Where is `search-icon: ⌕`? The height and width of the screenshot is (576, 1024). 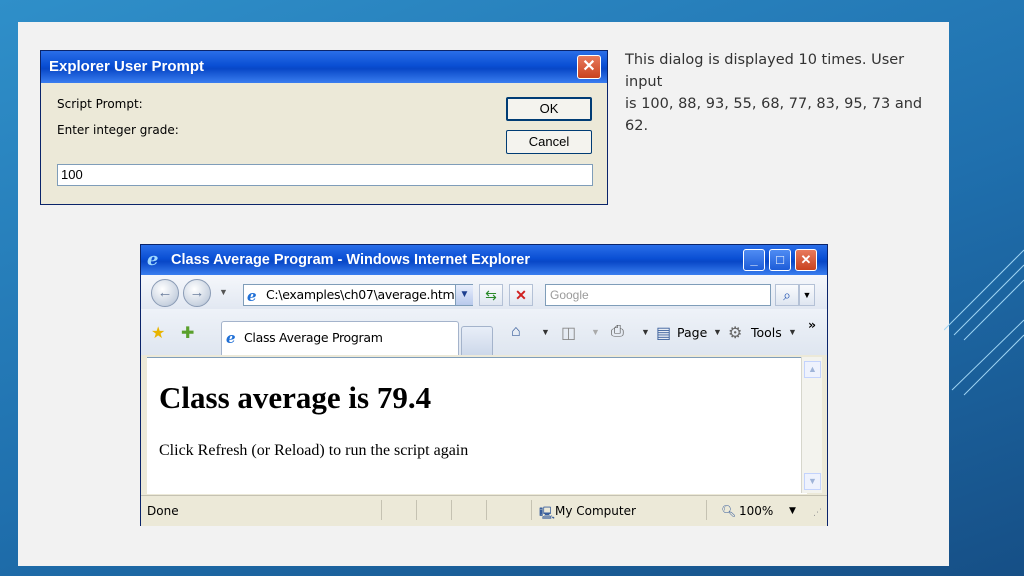
search-icon: ⌕ is located at coordinates (787, 295).